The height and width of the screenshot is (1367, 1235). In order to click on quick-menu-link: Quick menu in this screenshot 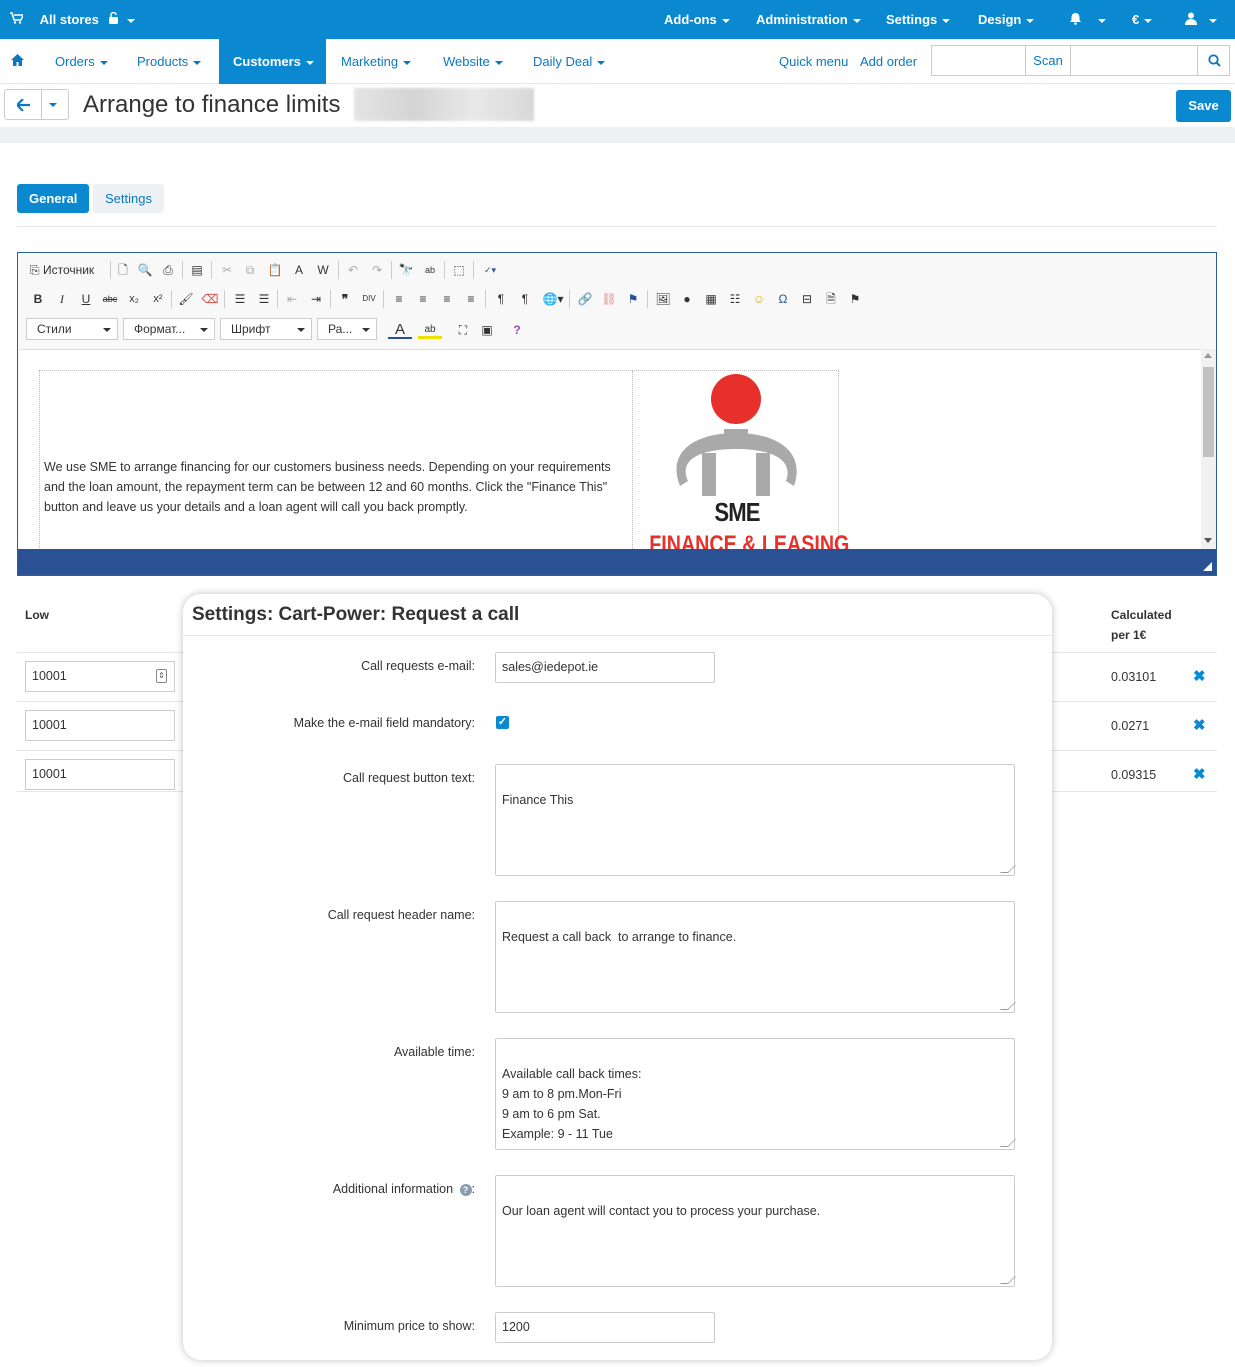, I will do `click(813, 61)`.